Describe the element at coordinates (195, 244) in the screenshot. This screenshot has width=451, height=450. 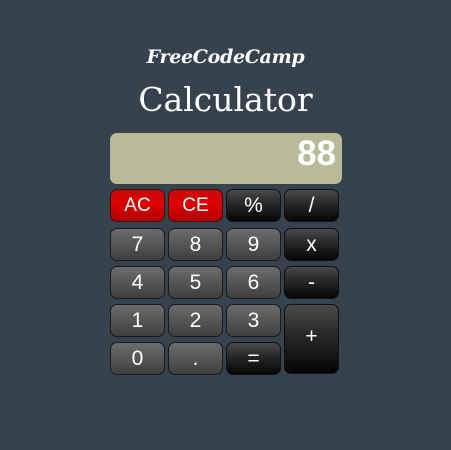
I see `digit-8-button: 8` at that location.